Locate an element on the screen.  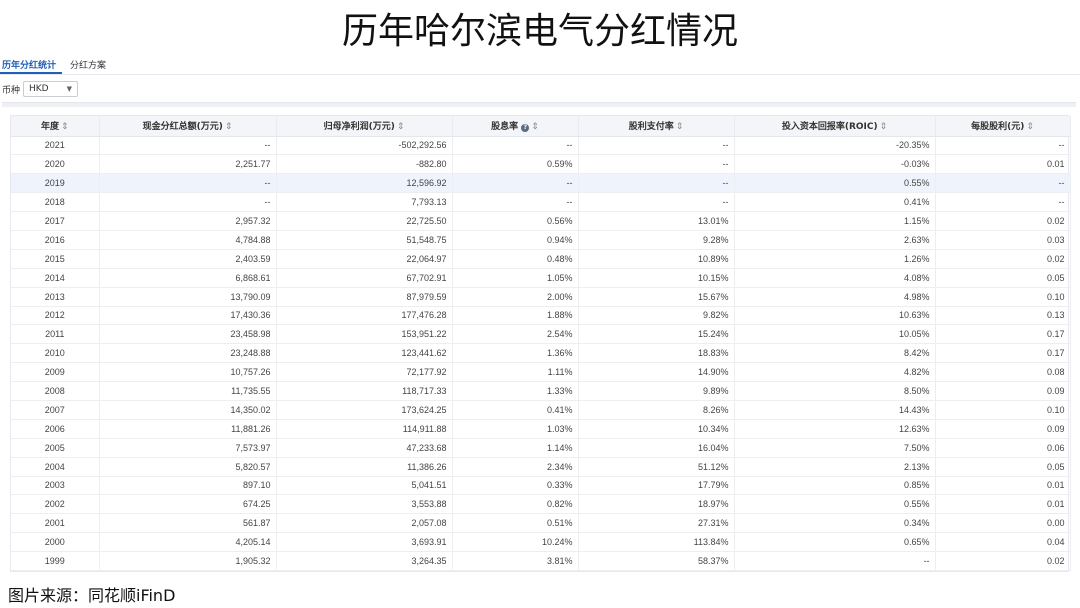
table-cell: 0.51% is located at coordinates (515, 523).